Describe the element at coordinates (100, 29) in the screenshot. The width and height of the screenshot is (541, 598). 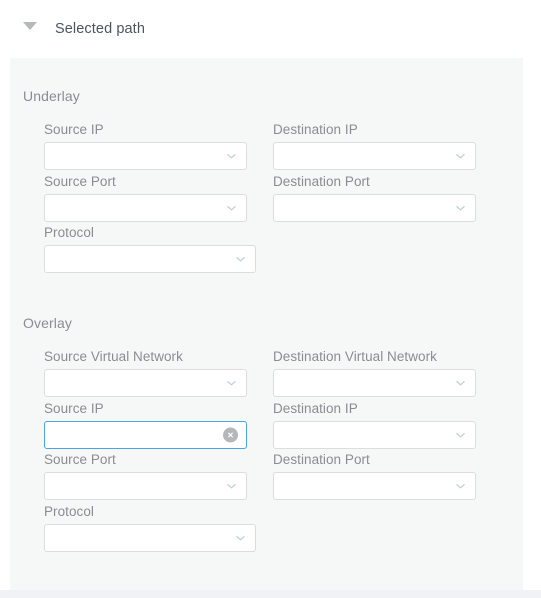
I see `page-title: Selected path` at that location.